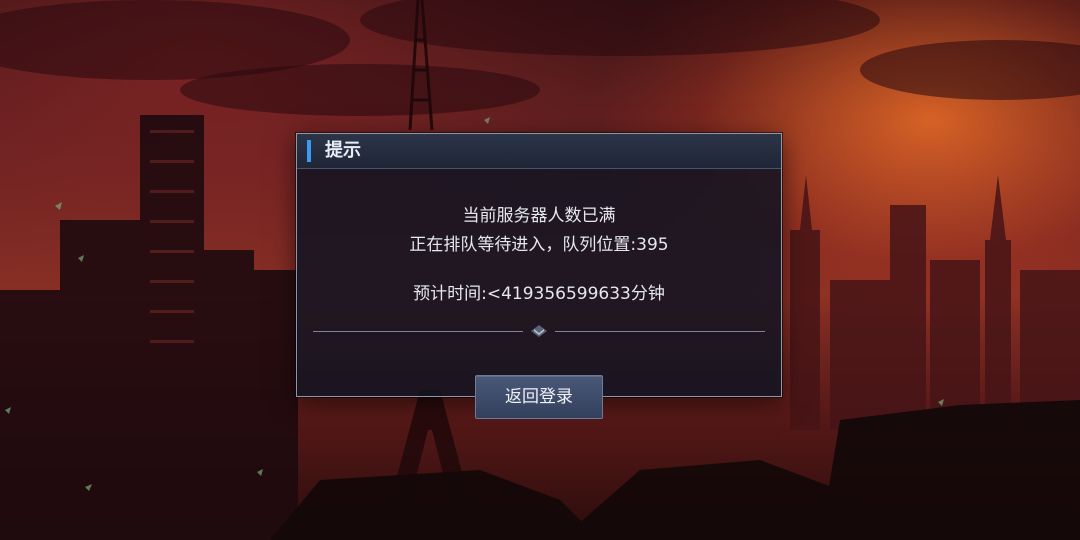 The height and width of the screenshot is (540, 1080). What do you see at coordinates (539, 245) in the screenshot?
I see `queue-position-message: 正在排队等待进入，队列位置:395` at bounding box center [539, 245].